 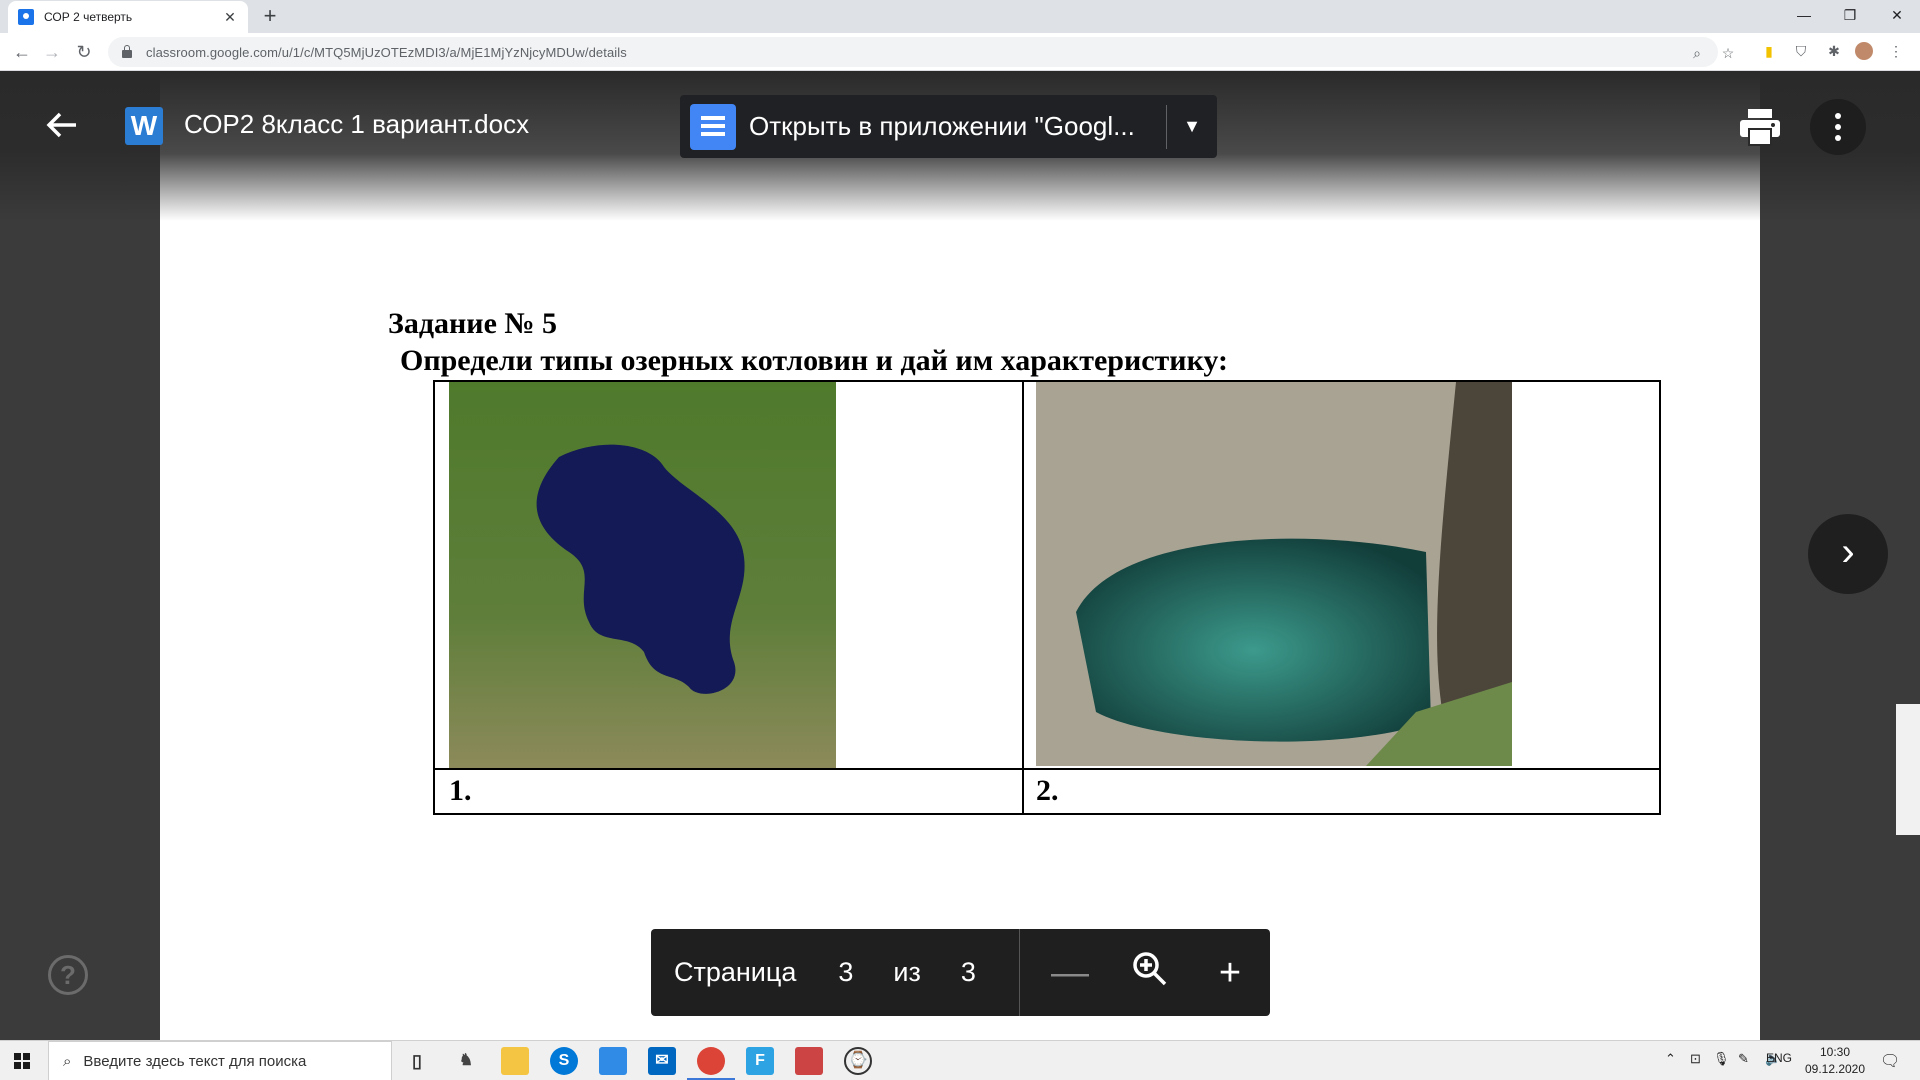 What do you see at coordinates (1230, 973) in the screenshot?
I see `plus-icon: +` at bounding box center [1230, 973].